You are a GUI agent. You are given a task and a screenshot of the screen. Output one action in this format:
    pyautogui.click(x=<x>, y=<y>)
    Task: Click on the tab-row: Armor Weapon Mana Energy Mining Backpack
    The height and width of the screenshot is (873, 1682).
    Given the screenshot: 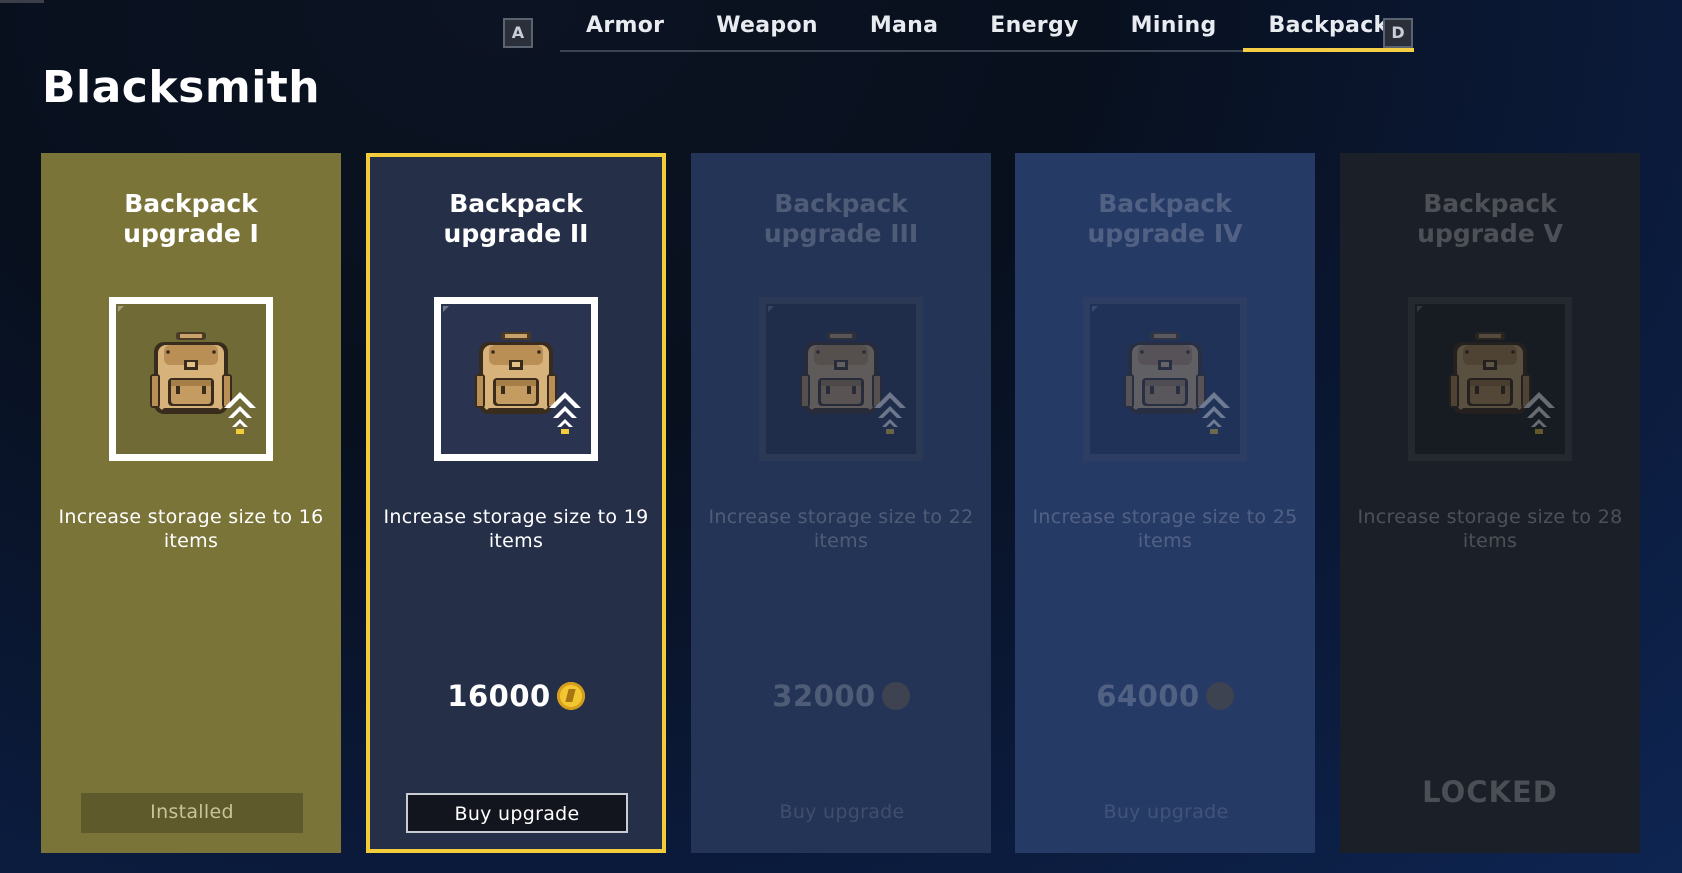 What is the action you would take?
    pyautogui.click(x=987, y=31)
    